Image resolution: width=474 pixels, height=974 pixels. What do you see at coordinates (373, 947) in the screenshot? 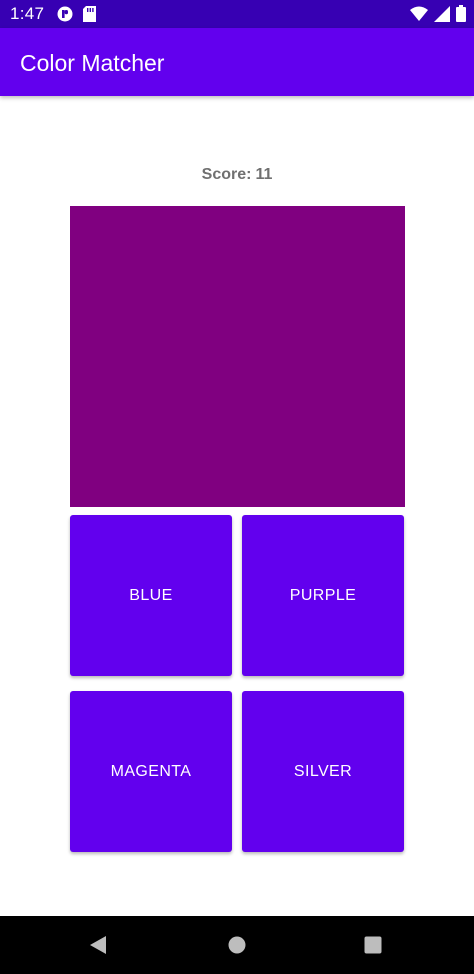
I see `recents-icon` at bounding box center [373, 947].